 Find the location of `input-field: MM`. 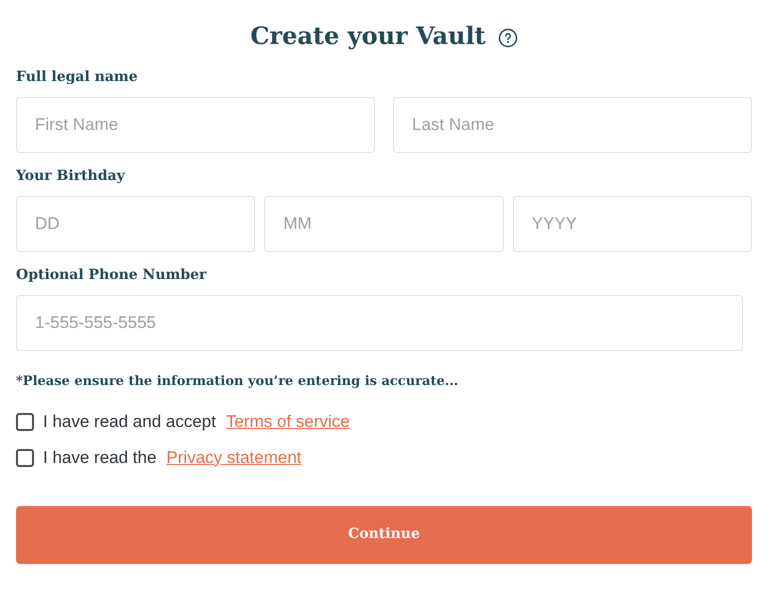

input-field: MM is located at coordinates (384, 224).